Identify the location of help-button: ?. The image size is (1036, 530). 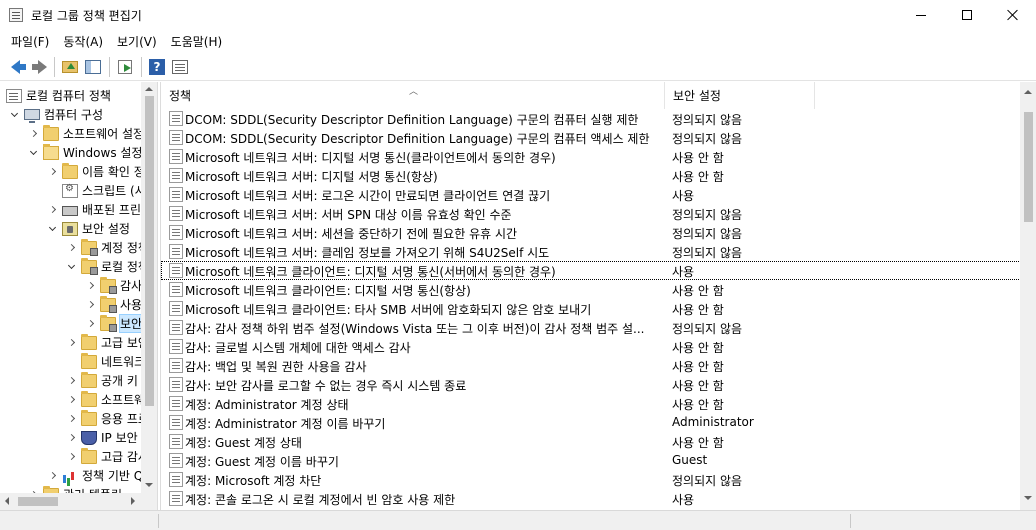
(157, 67).